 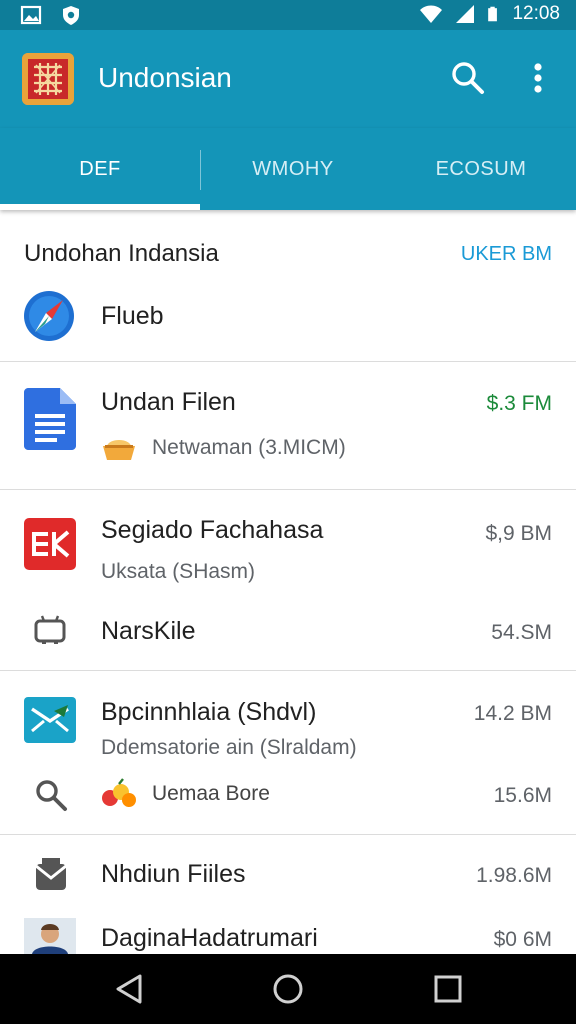 What do you see at coordinates (293, 169) in the screenshot?
I see `tab-wmohy: WMOHY` at bounding box center [293, 169].